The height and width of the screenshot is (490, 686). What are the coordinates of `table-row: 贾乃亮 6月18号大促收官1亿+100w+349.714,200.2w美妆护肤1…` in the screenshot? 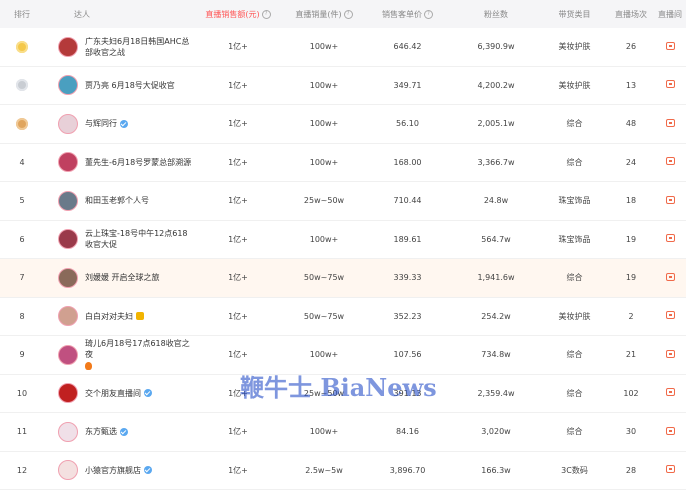 It's located at (343, 86).